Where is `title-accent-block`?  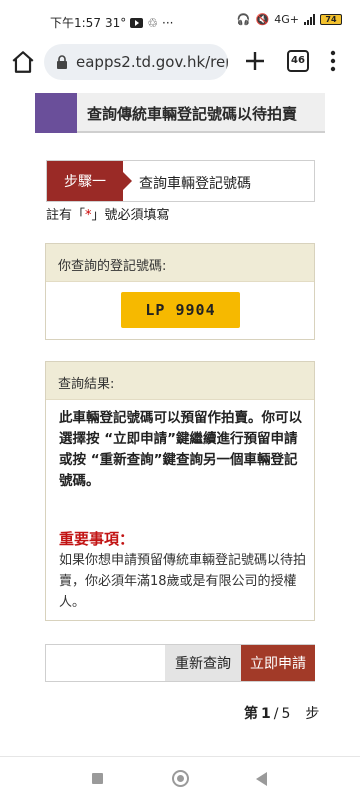
title-accent-block is located at coordinates (56, 113).